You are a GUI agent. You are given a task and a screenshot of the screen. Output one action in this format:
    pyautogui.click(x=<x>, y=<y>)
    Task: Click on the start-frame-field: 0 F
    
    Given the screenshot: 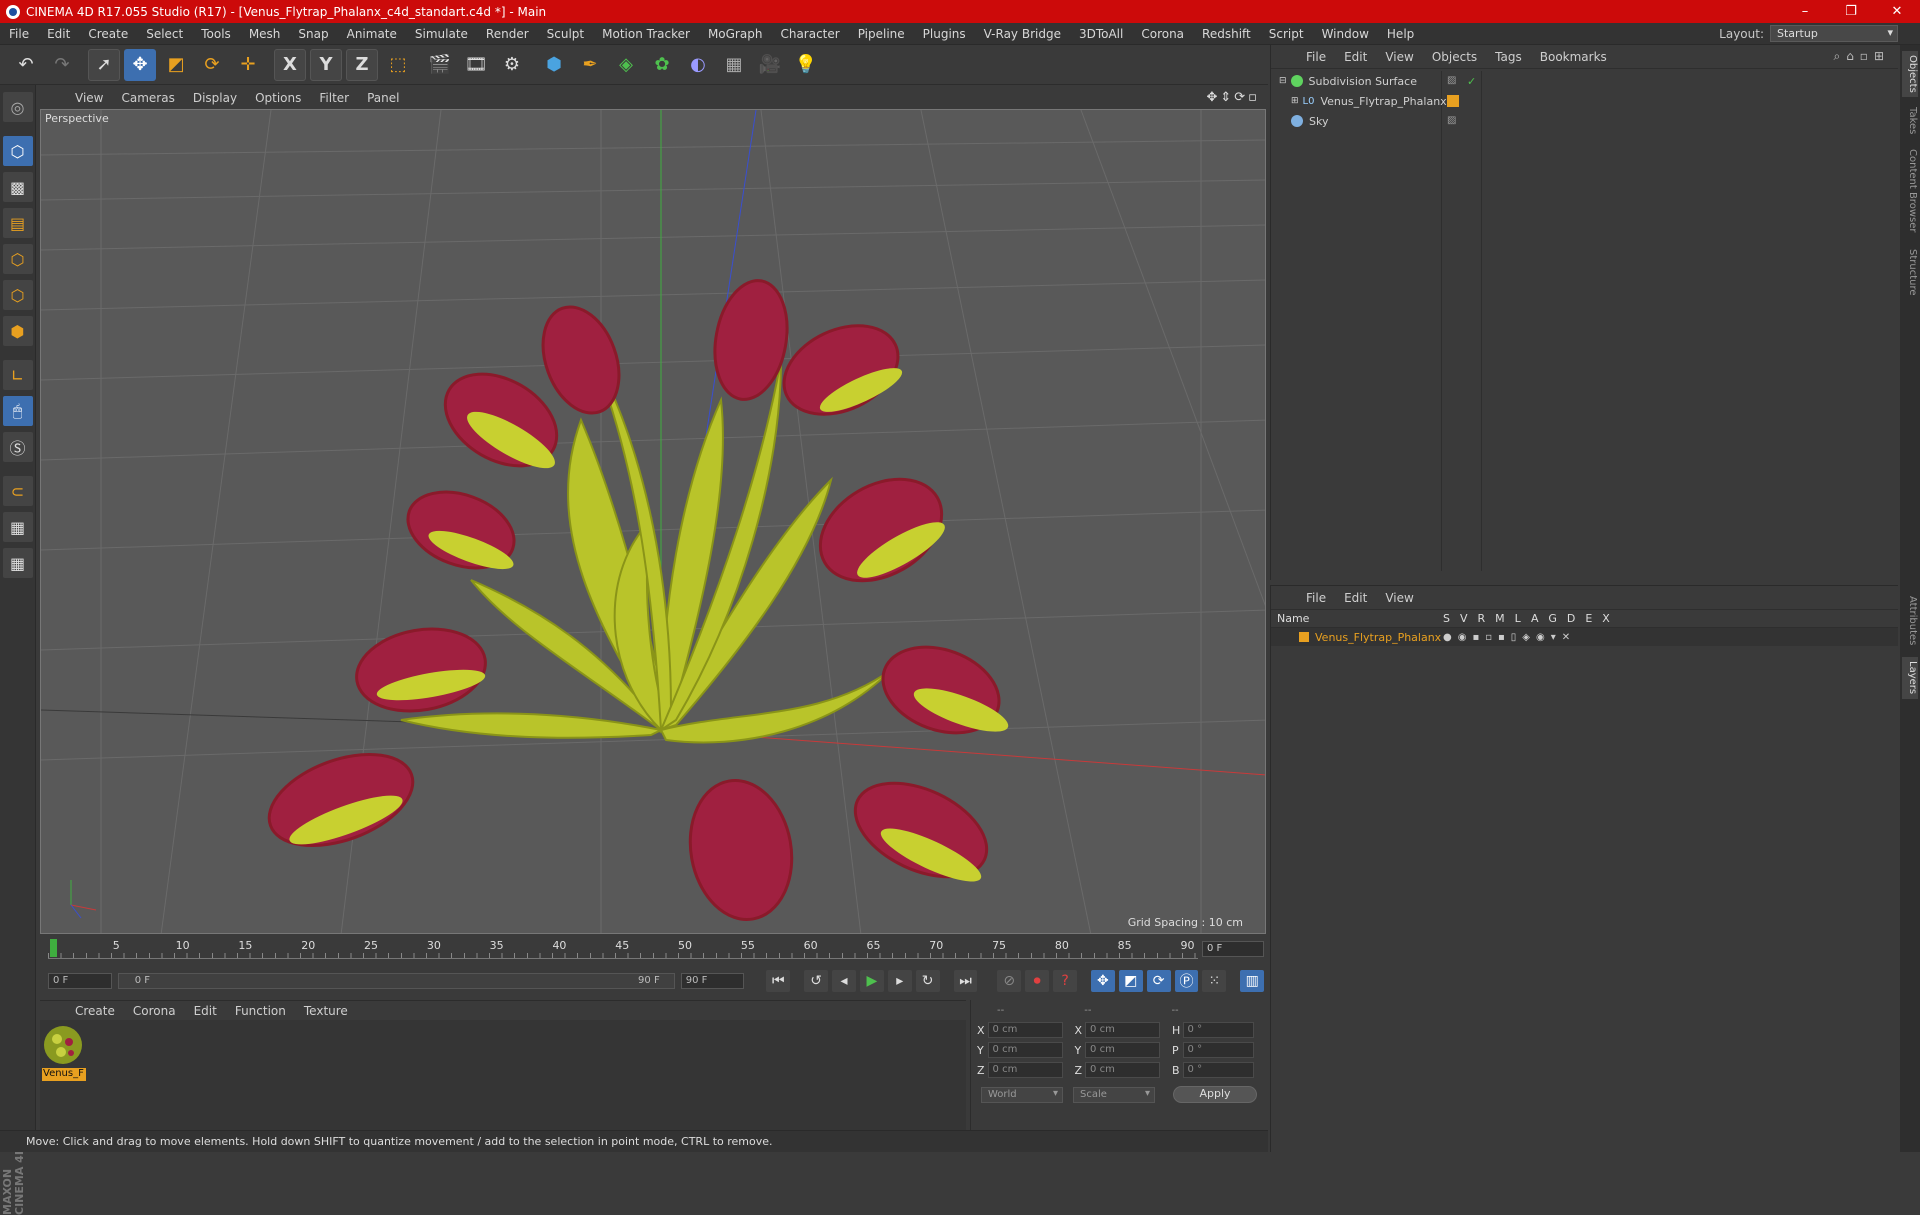 What is the action you would take?
    pyautogui.click(x=80, y=981)
    